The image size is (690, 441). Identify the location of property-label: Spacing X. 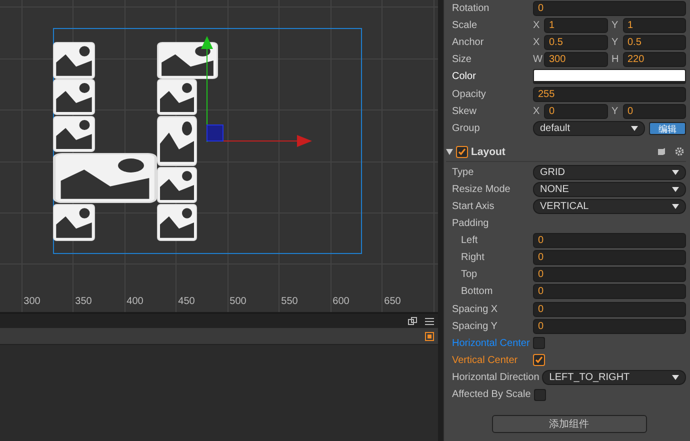
(475, 309).